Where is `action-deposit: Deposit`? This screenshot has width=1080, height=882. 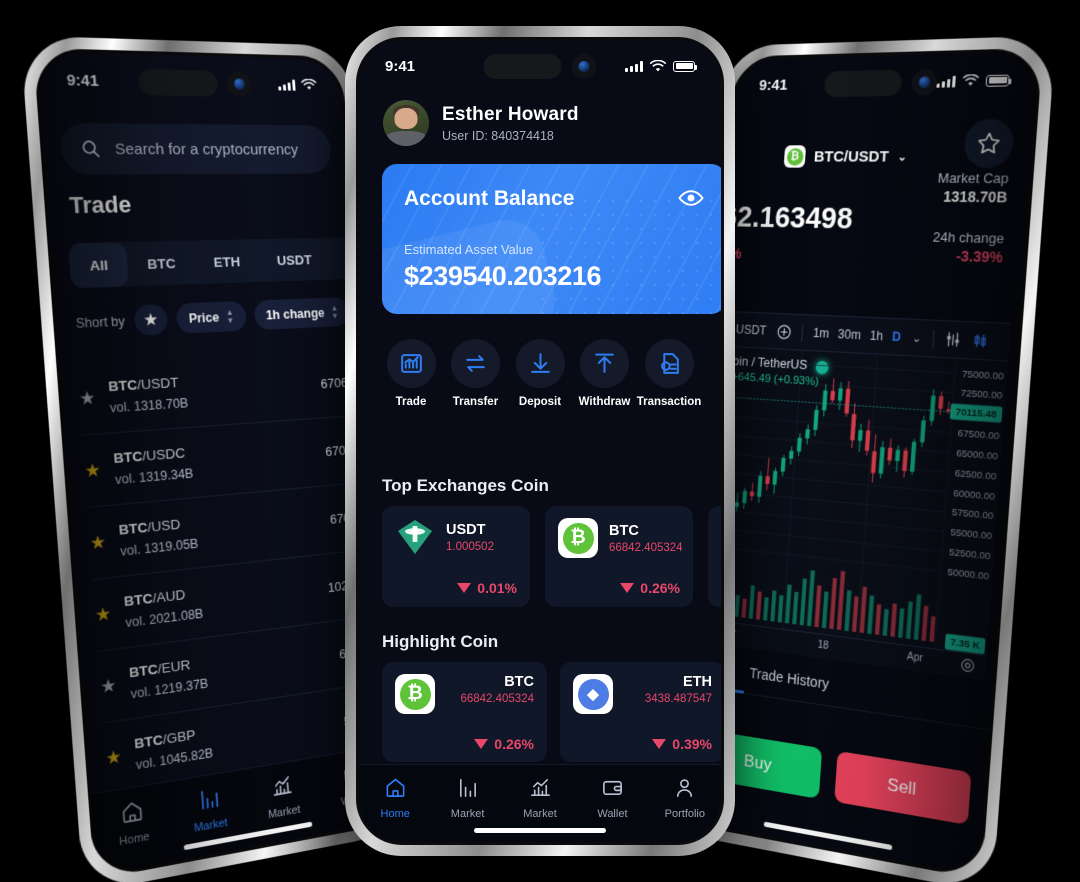 action-deposit: Deposit is located at coordinates (540, 373).